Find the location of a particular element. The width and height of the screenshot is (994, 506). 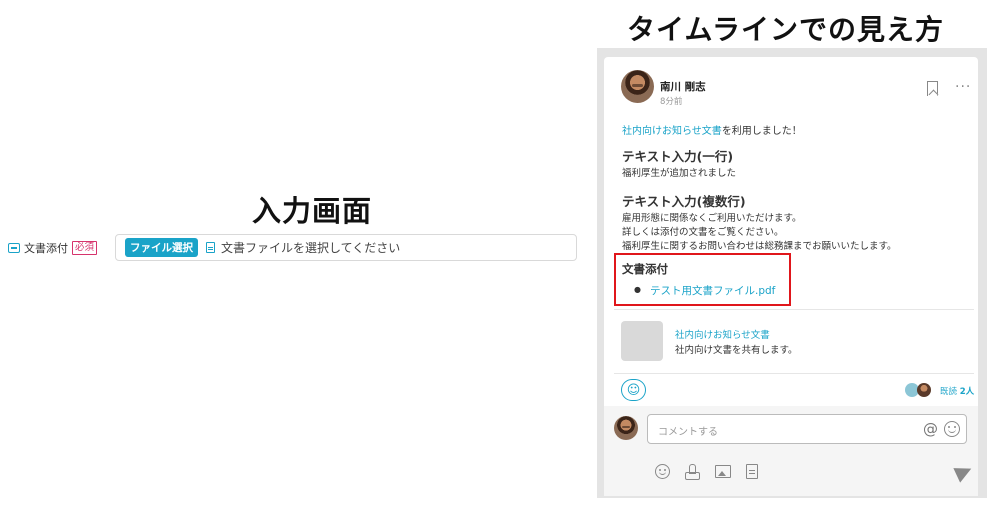

file-placeholder-text: 文書ファイルを選択してください is located at coordinates (311, 248).